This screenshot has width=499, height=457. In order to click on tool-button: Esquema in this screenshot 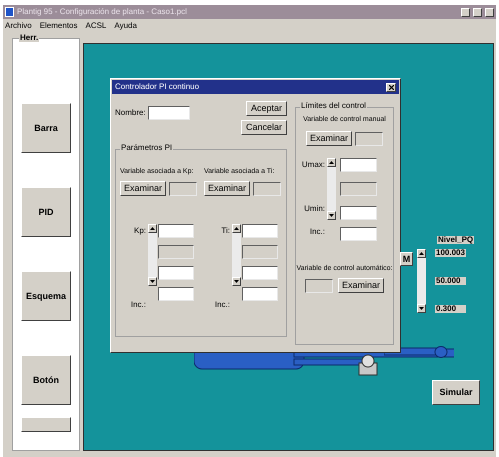, I will do `click(46, 296)`.